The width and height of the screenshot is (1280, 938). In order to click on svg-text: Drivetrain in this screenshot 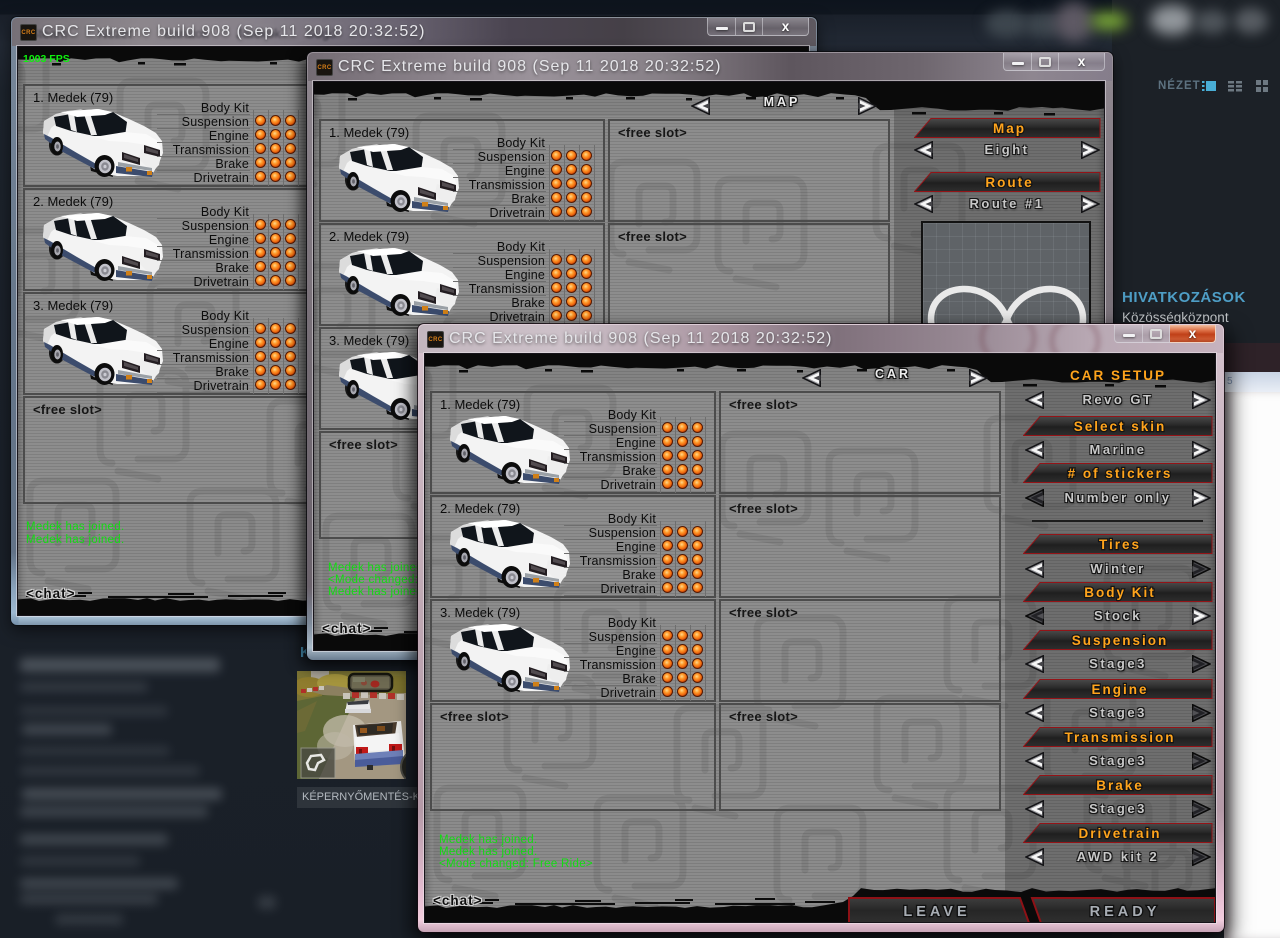, I will do `click(1119, 833)`.